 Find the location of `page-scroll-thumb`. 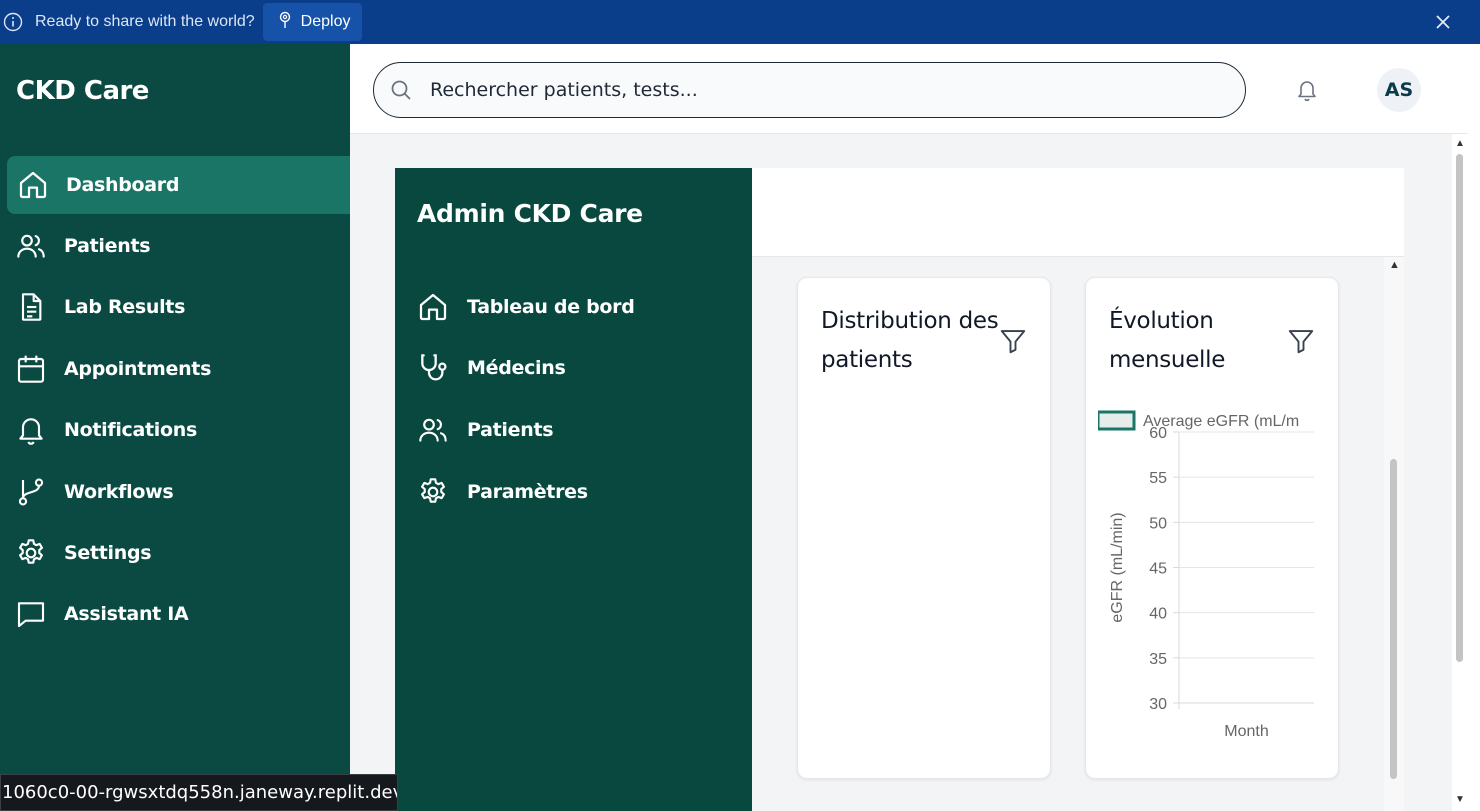

page-scroll-thumb is located at coordinates (1459, 408).